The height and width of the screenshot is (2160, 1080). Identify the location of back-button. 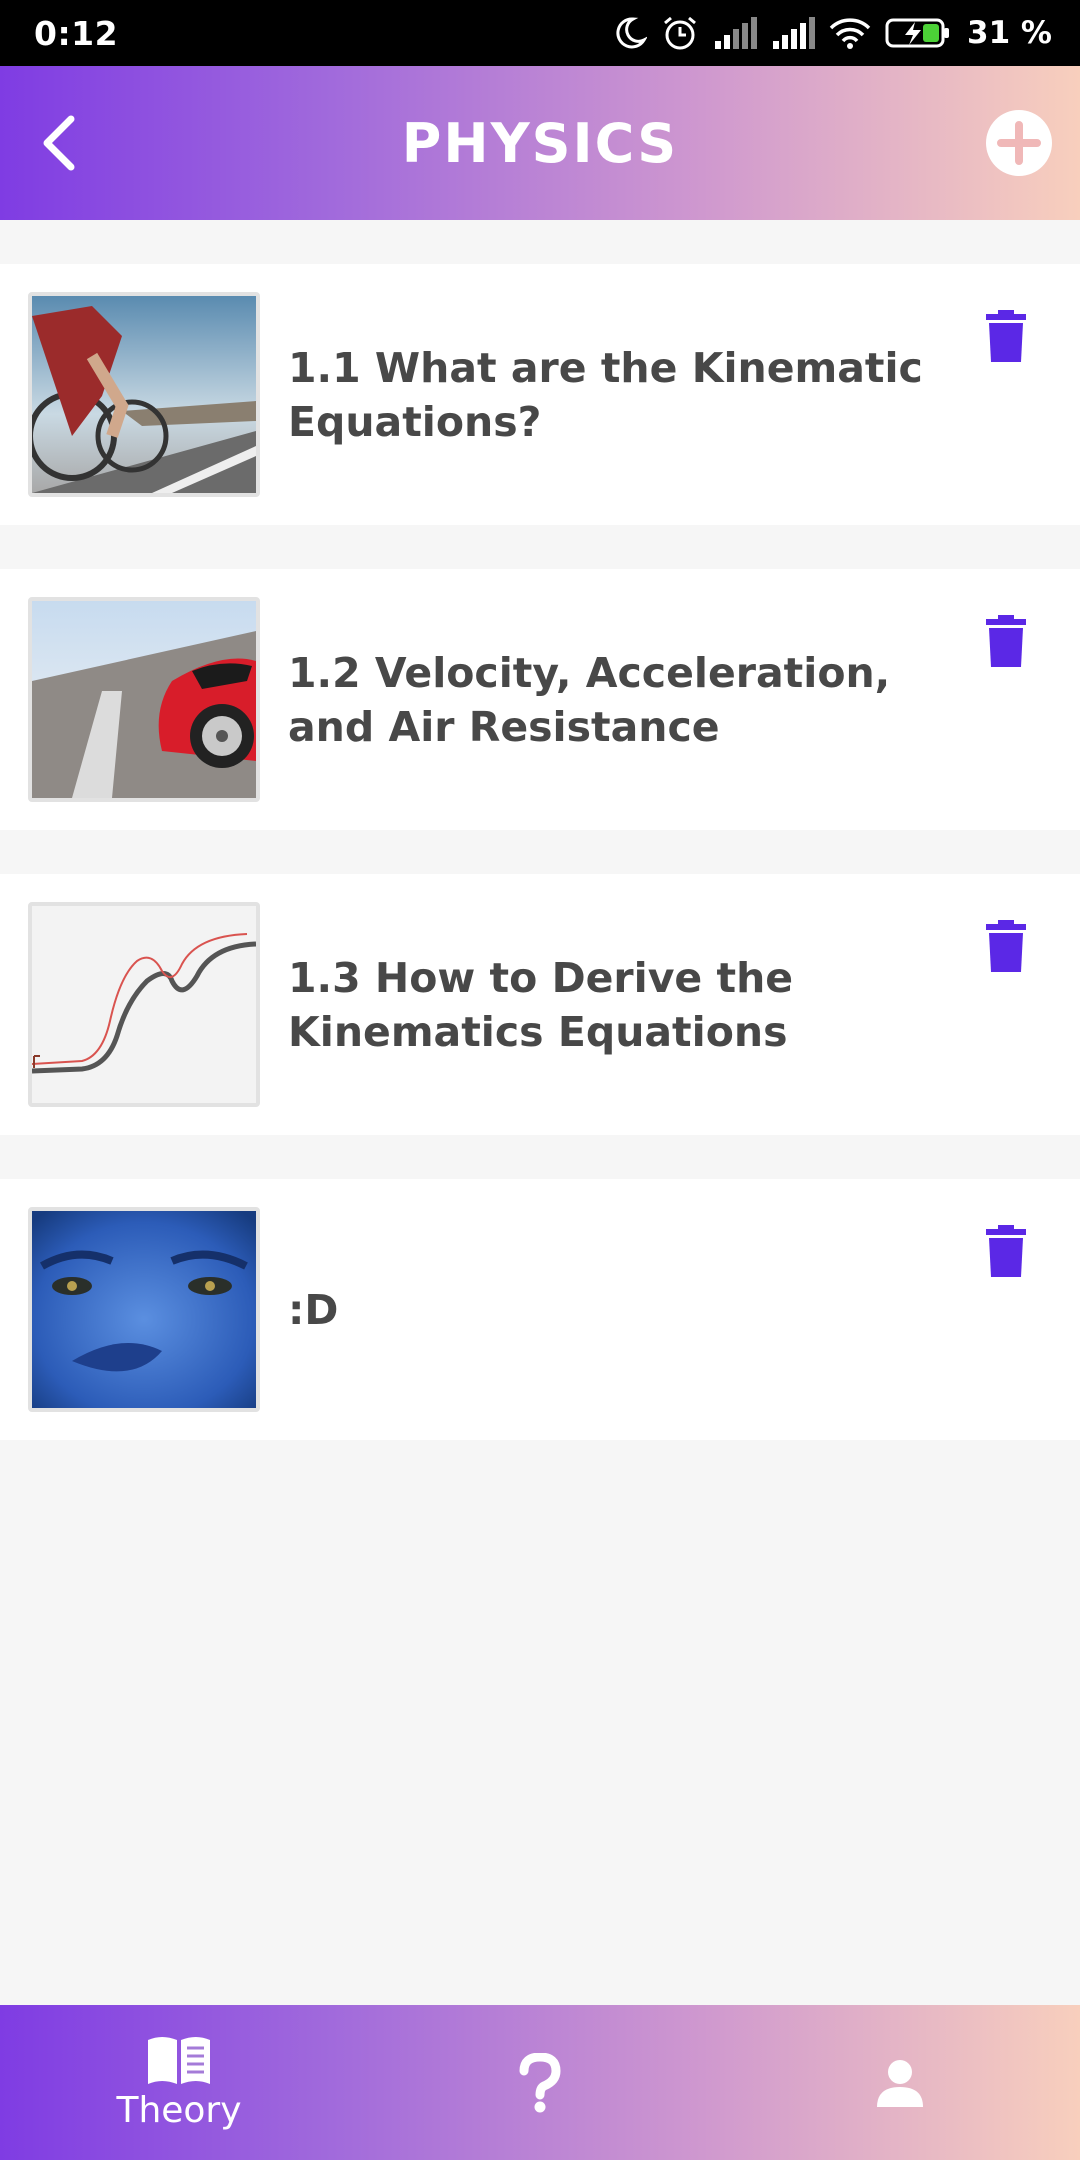
(59, 143).